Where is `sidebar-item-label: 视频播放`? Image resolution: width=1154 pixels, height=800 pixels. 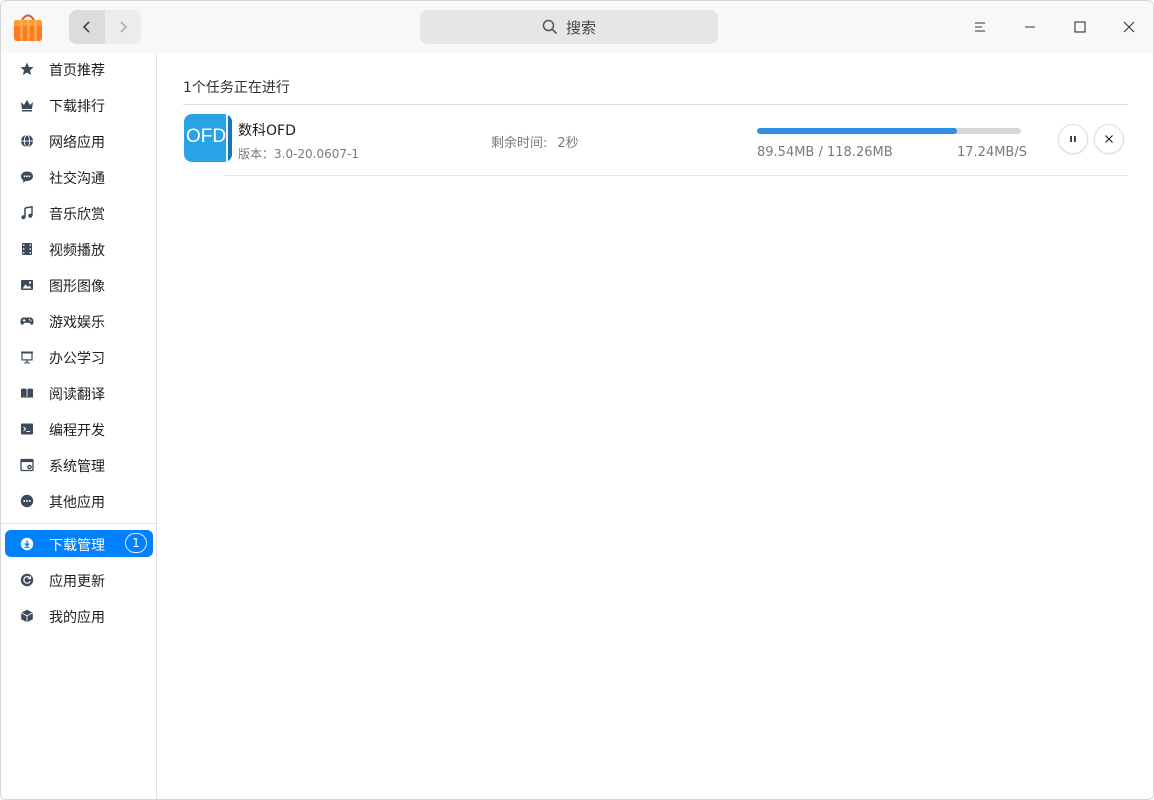
sidebar-item-label: 视频播放 is located at coordinates (77, 251).